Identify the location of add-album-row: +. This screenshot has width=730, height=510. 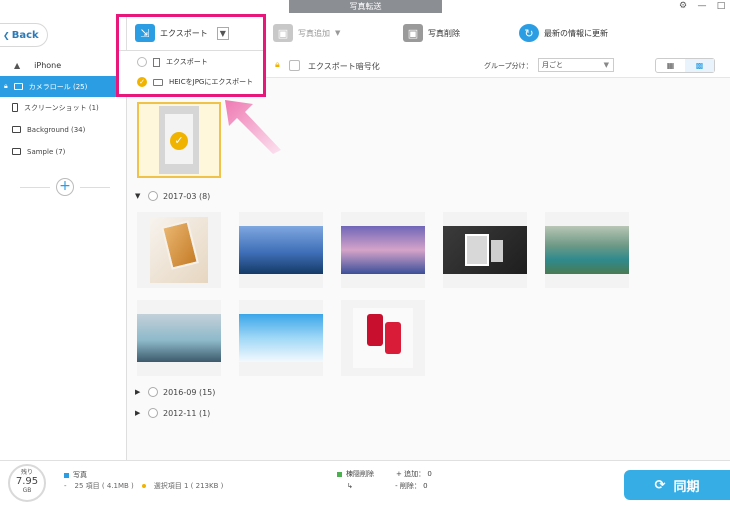
(65, 187).